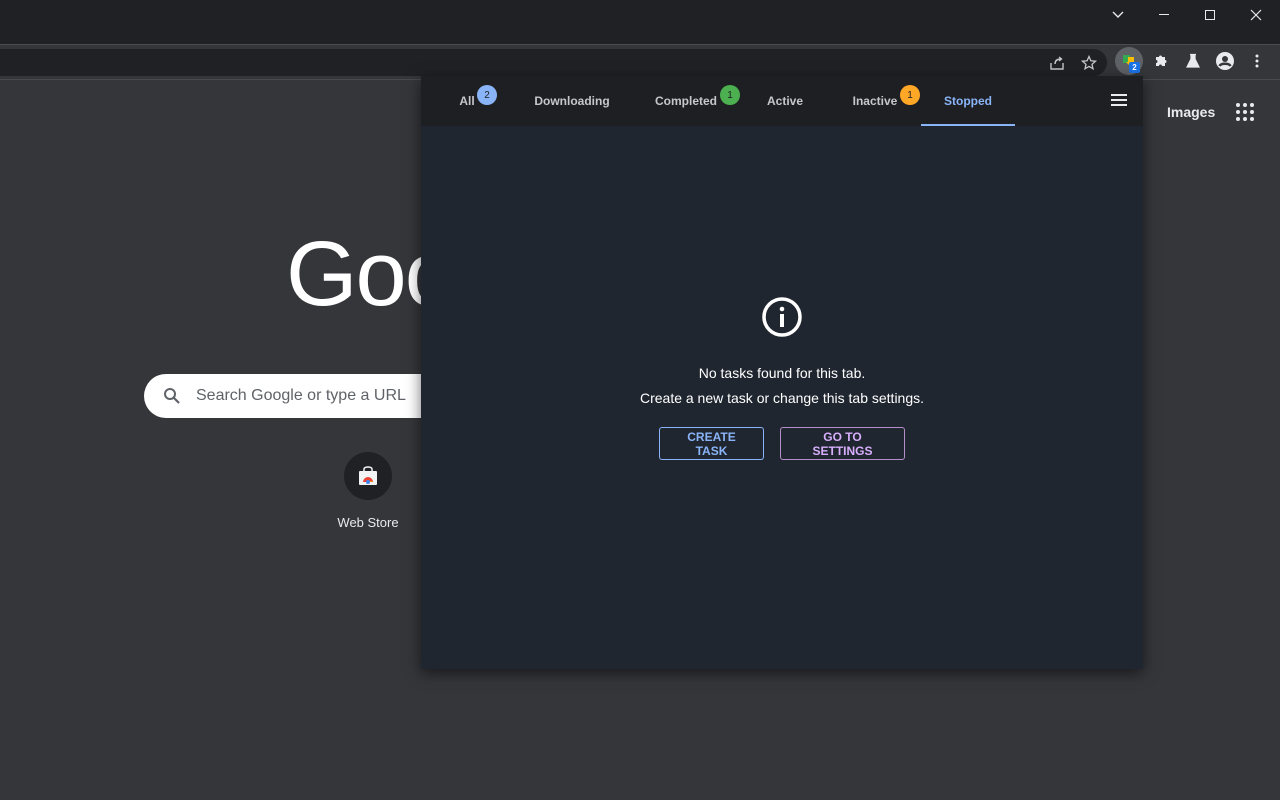 Image resolution: width=1280 pixels, height=800 pixels. What do you see at coordinates (730, 95) in the screenshot?
I see `tab-completed-count-badge: 1` at bounding box center [730, 95].